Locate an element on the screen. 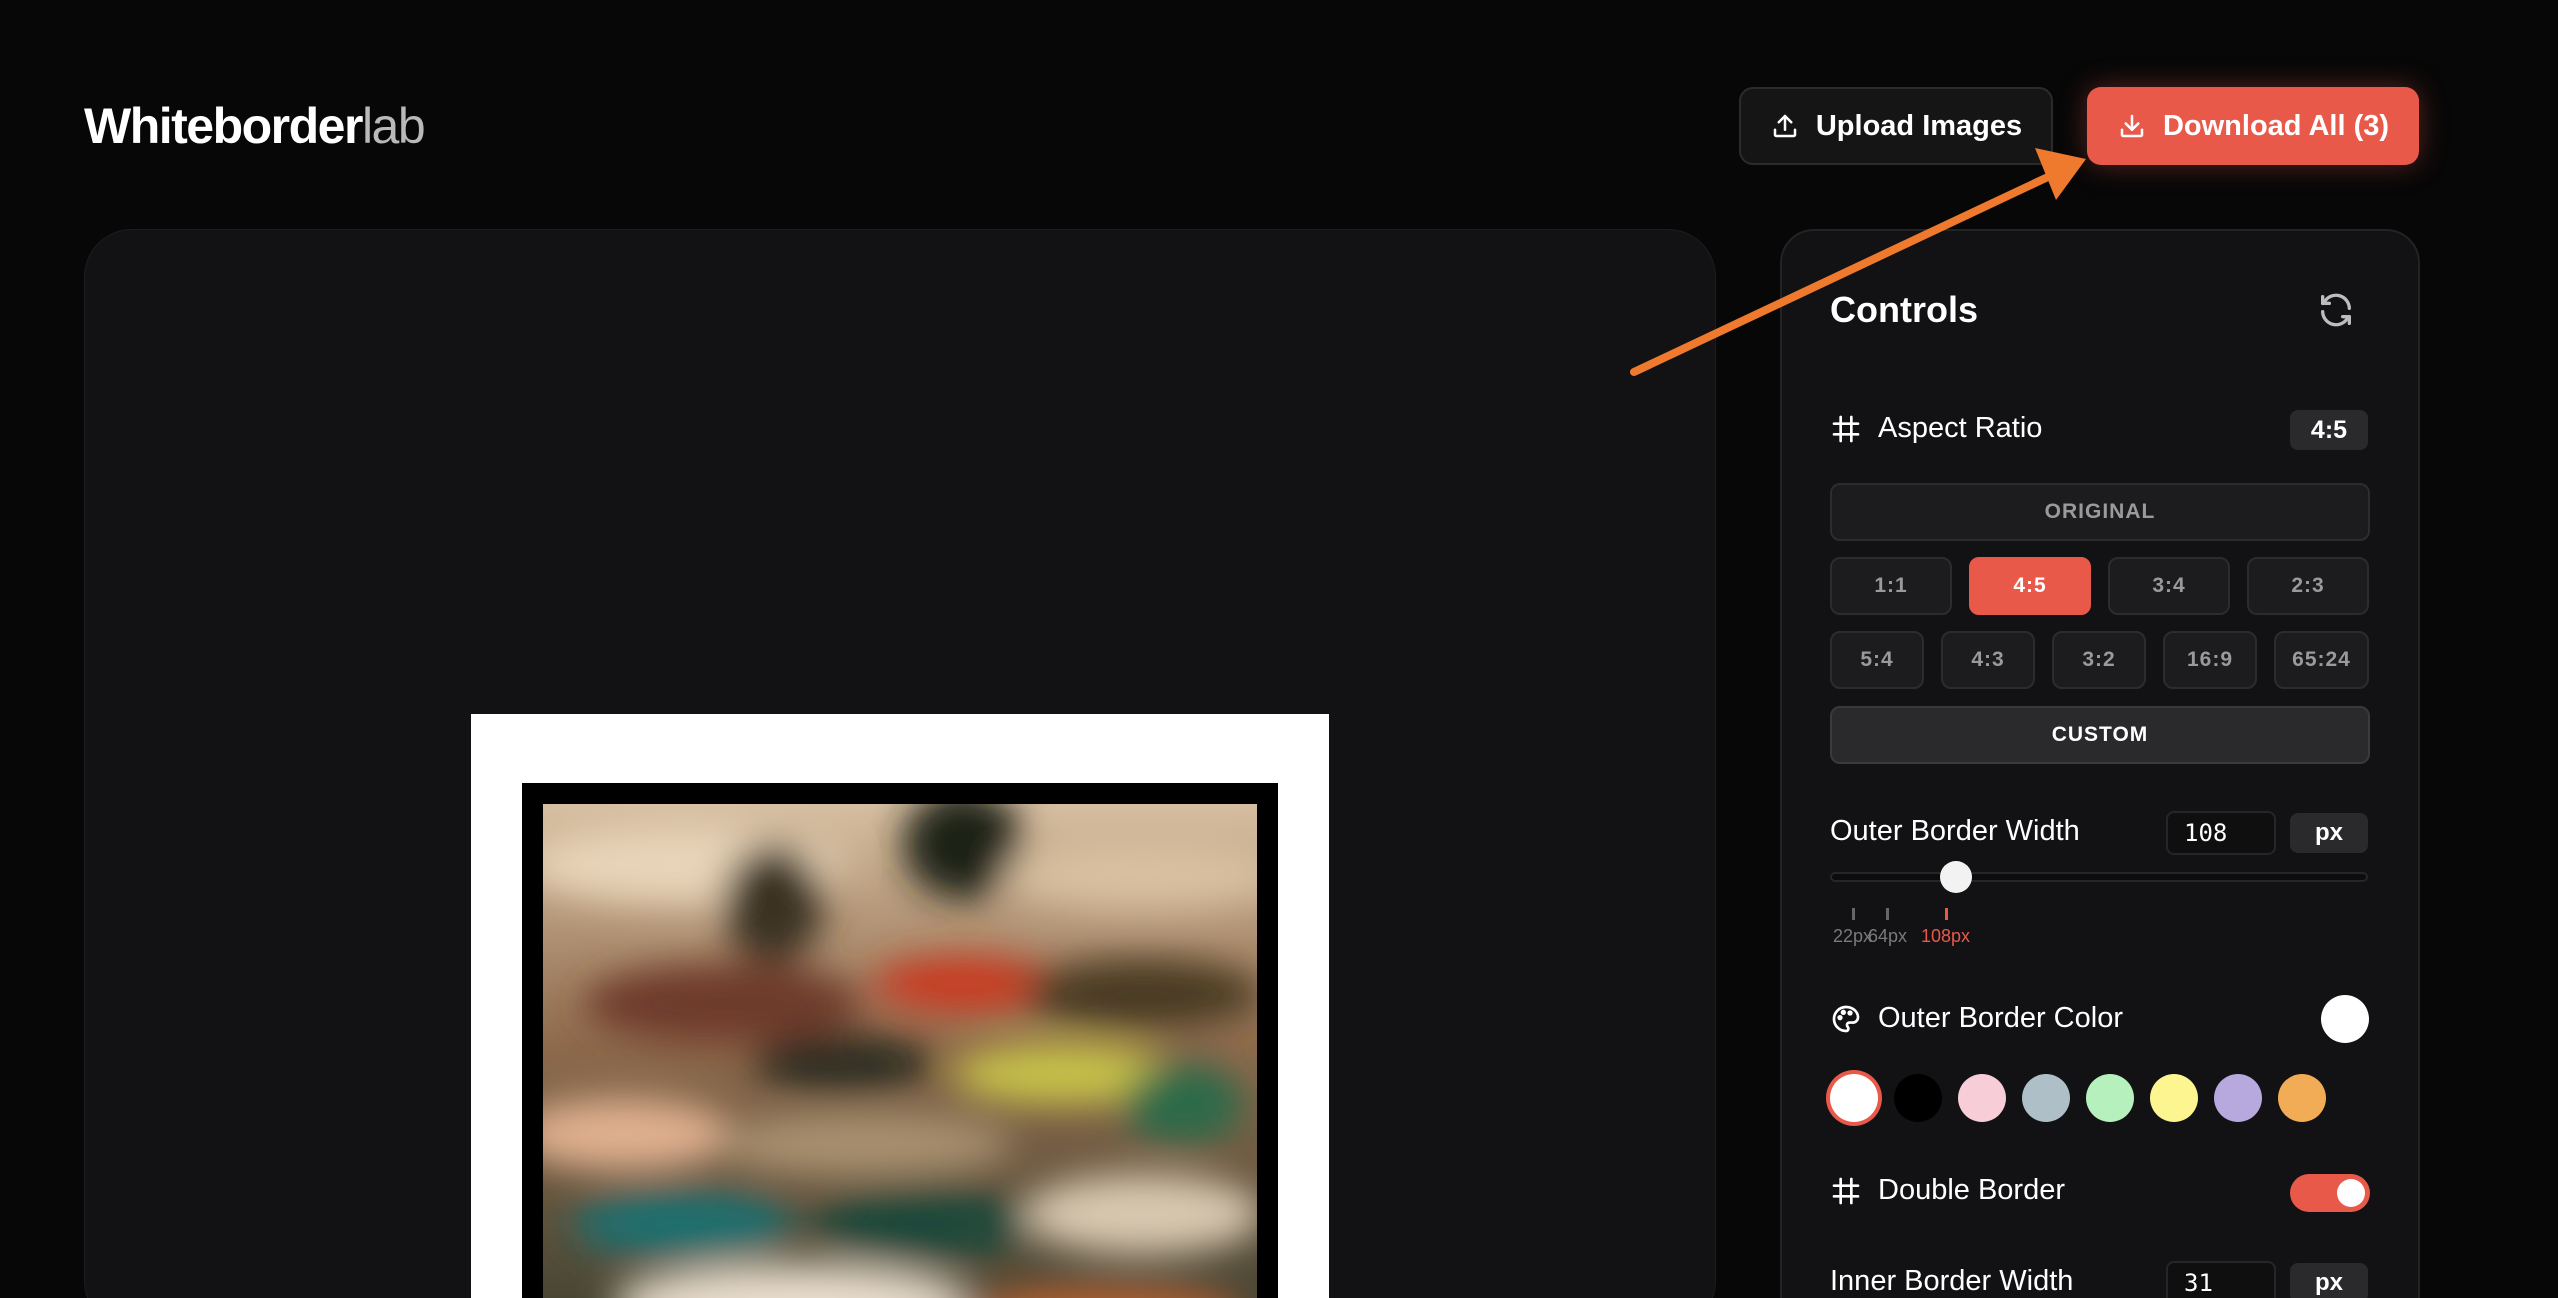 Image resolution: width=2558 pixels, height=1298 pixels. upload-icon is located at coordinates (1785, 126).